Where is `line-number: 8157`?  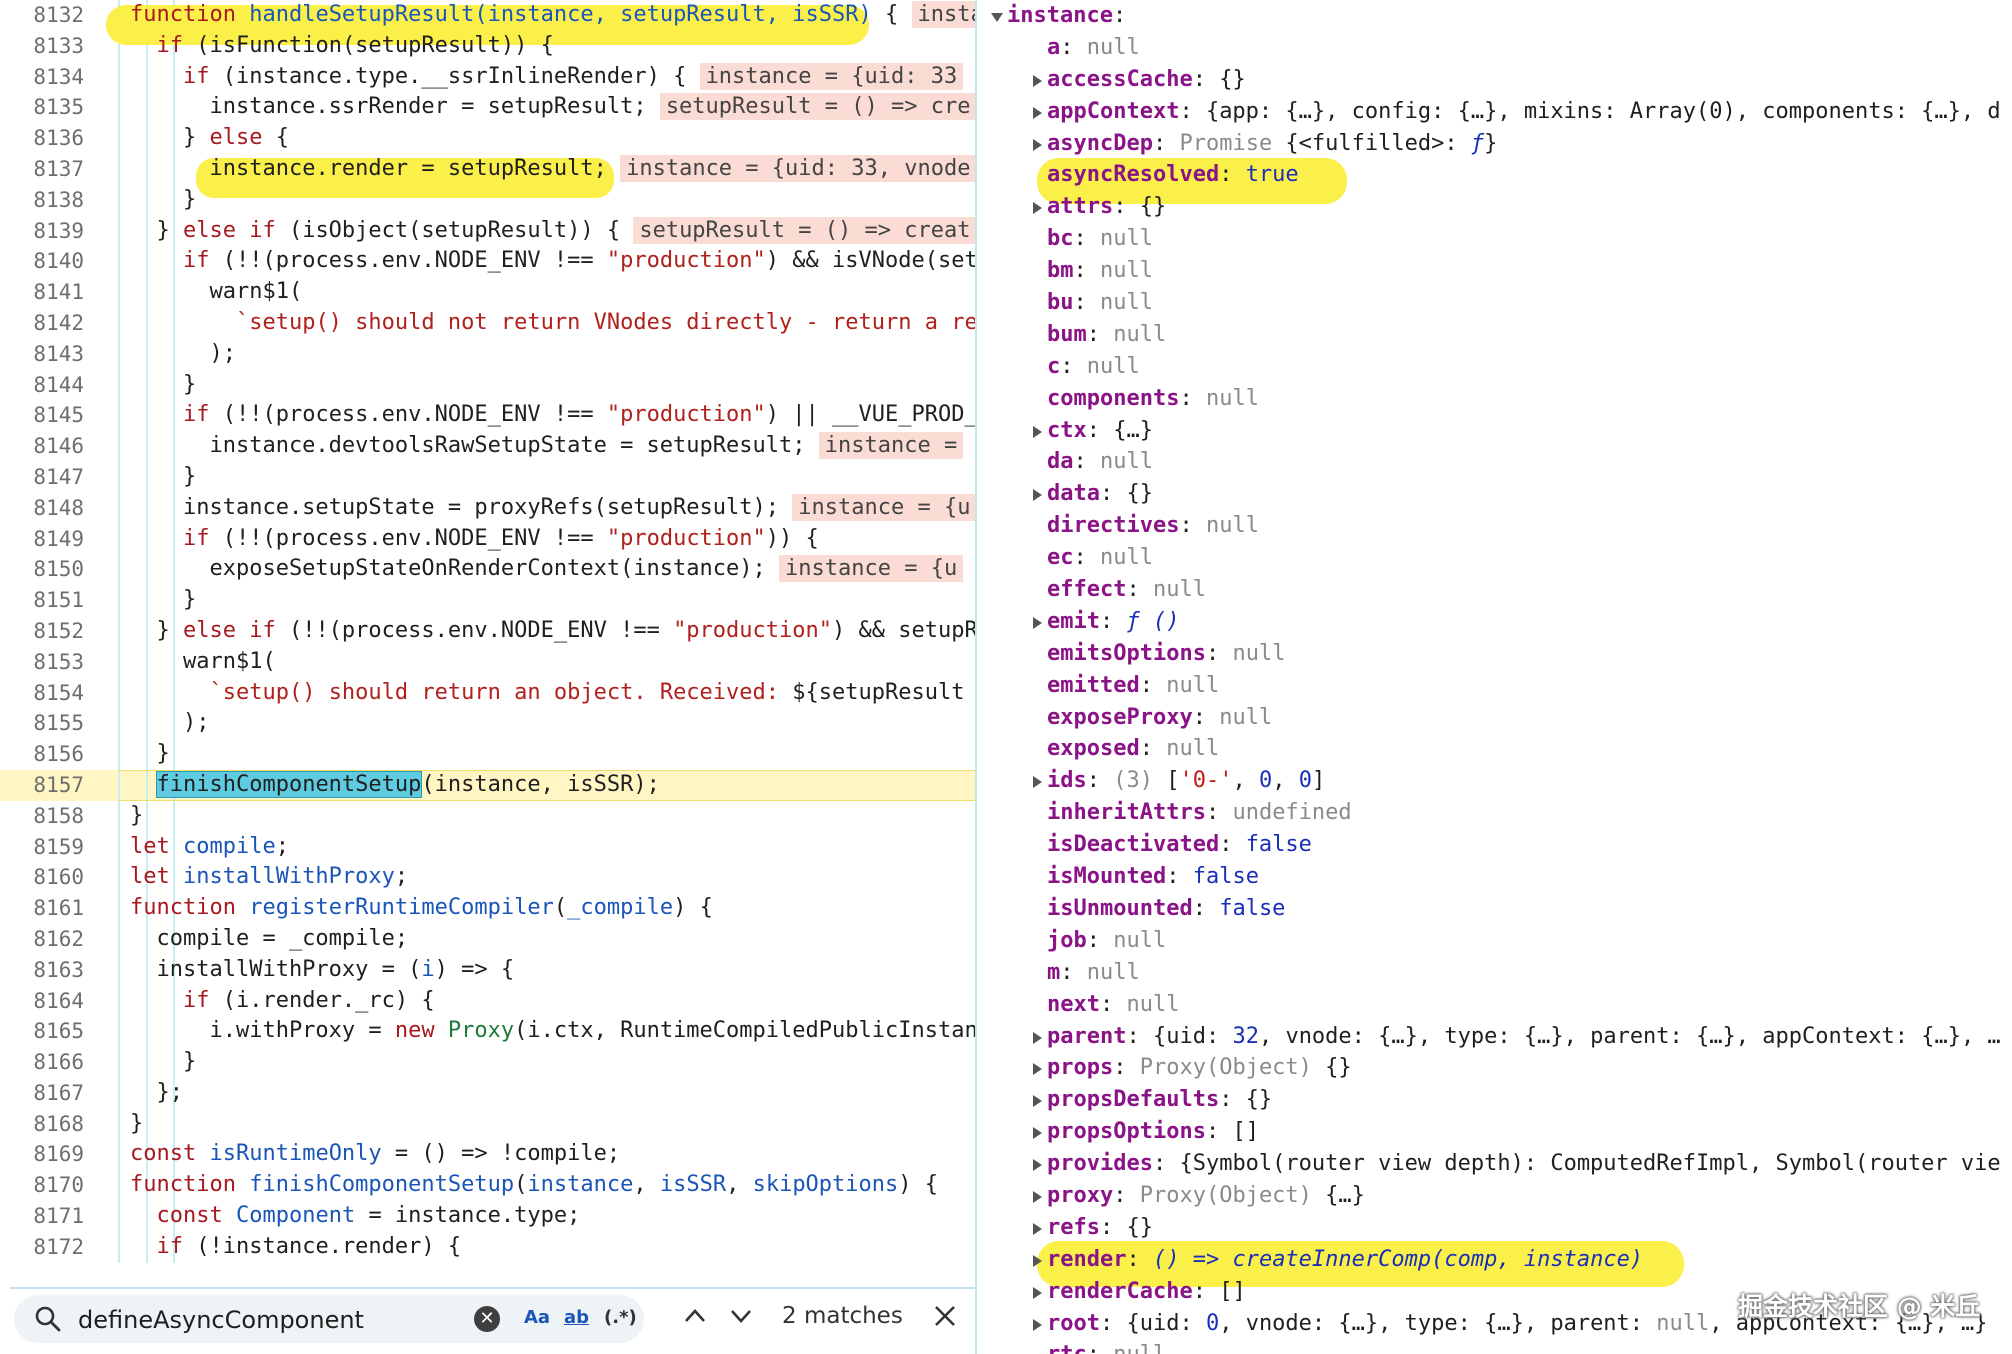 line-number: 8157 is located at coordinates (42, 785).